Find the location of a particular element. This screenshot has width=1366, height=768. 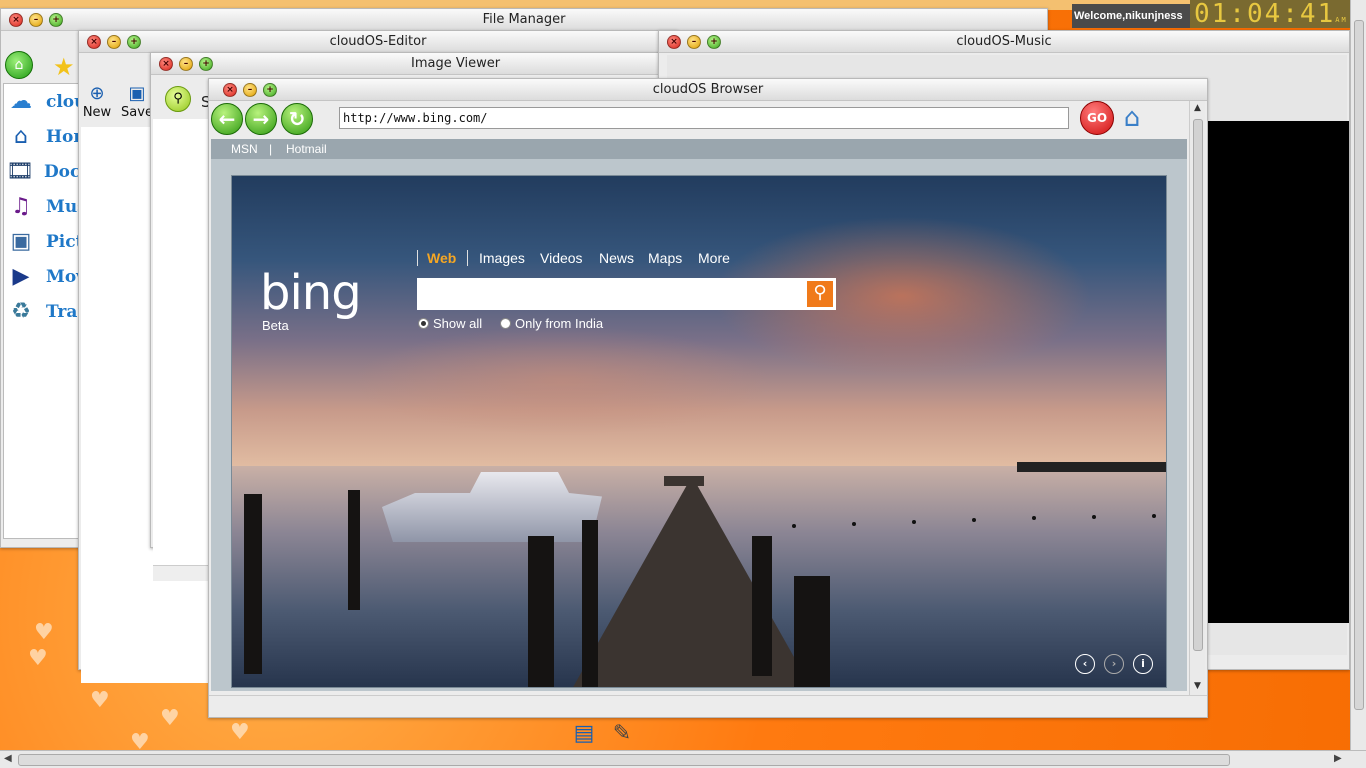

file-manager-titlebar: × – + File Manager is located at coordinates (524, 20).